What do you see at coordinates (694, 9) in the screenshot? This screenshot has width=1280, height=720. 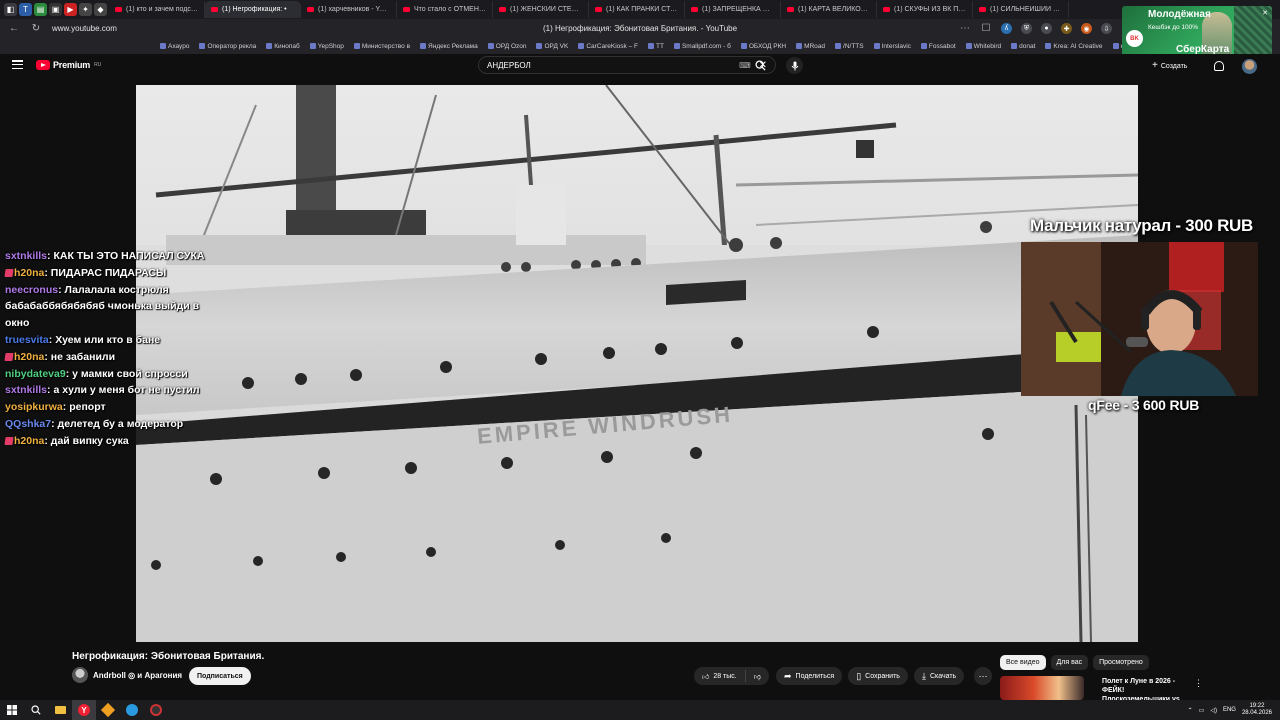 I see `youtube-favicon-icon` at bounding box center [694, 9].